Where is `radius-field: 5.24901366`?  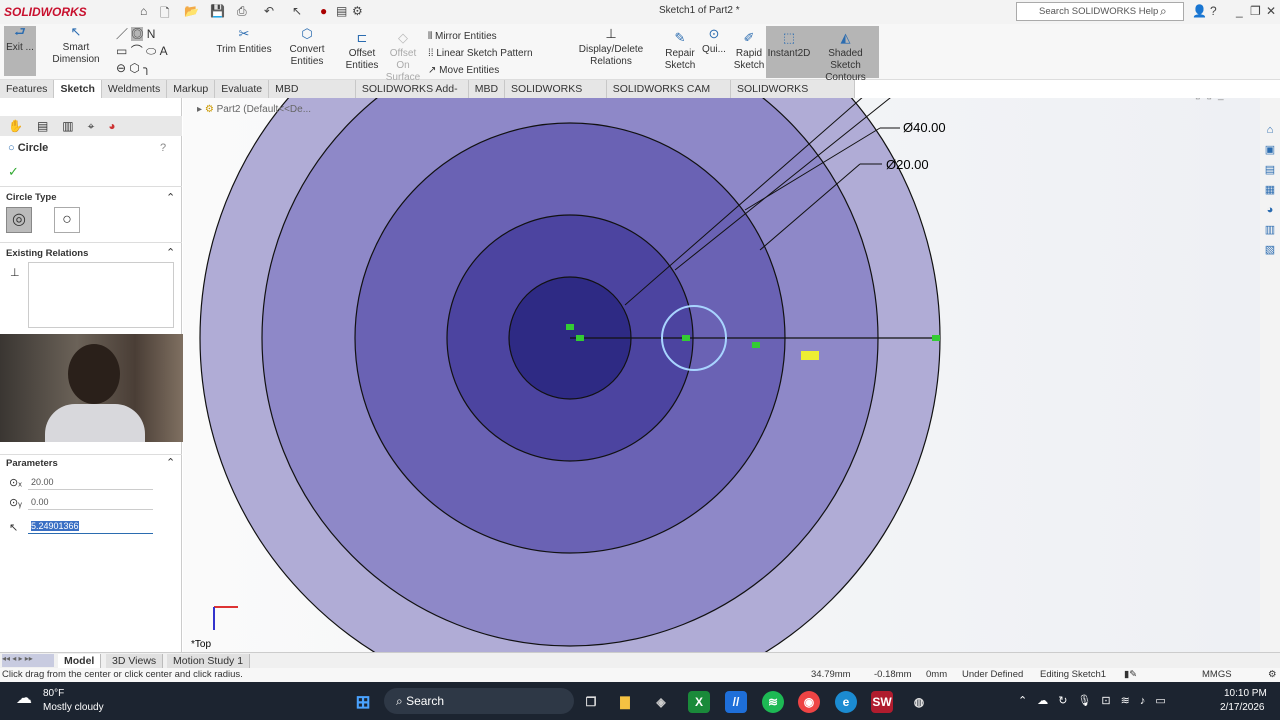 radius-field: 5.24901366 is located at coordinates (90, 526).